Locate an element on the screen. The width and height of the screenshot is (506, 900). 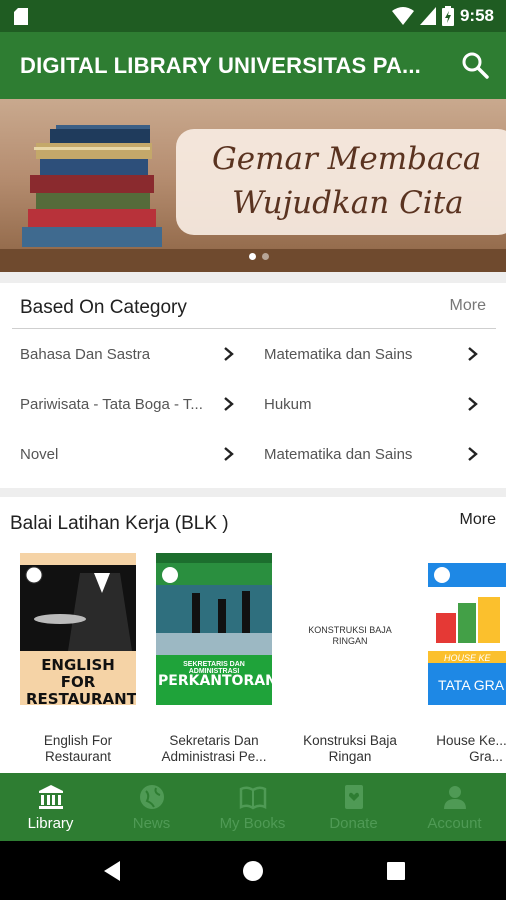
category-label: Hukum is located at coordinates (288, 404).